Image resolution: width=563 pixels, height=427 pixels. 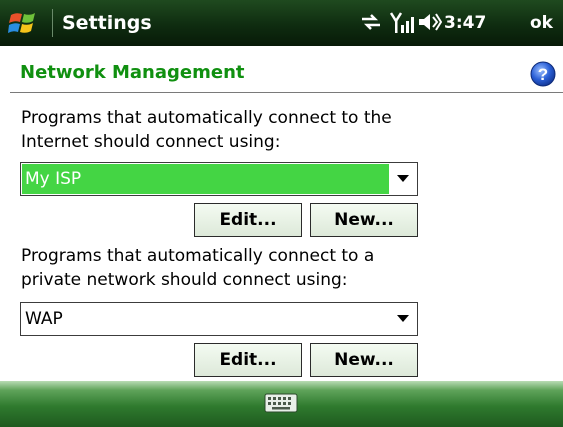 What do you see at coordinates (205, 179) in the screenshot?
I see `internet-connection-value: My ISP` at bounding box center [205, 179].